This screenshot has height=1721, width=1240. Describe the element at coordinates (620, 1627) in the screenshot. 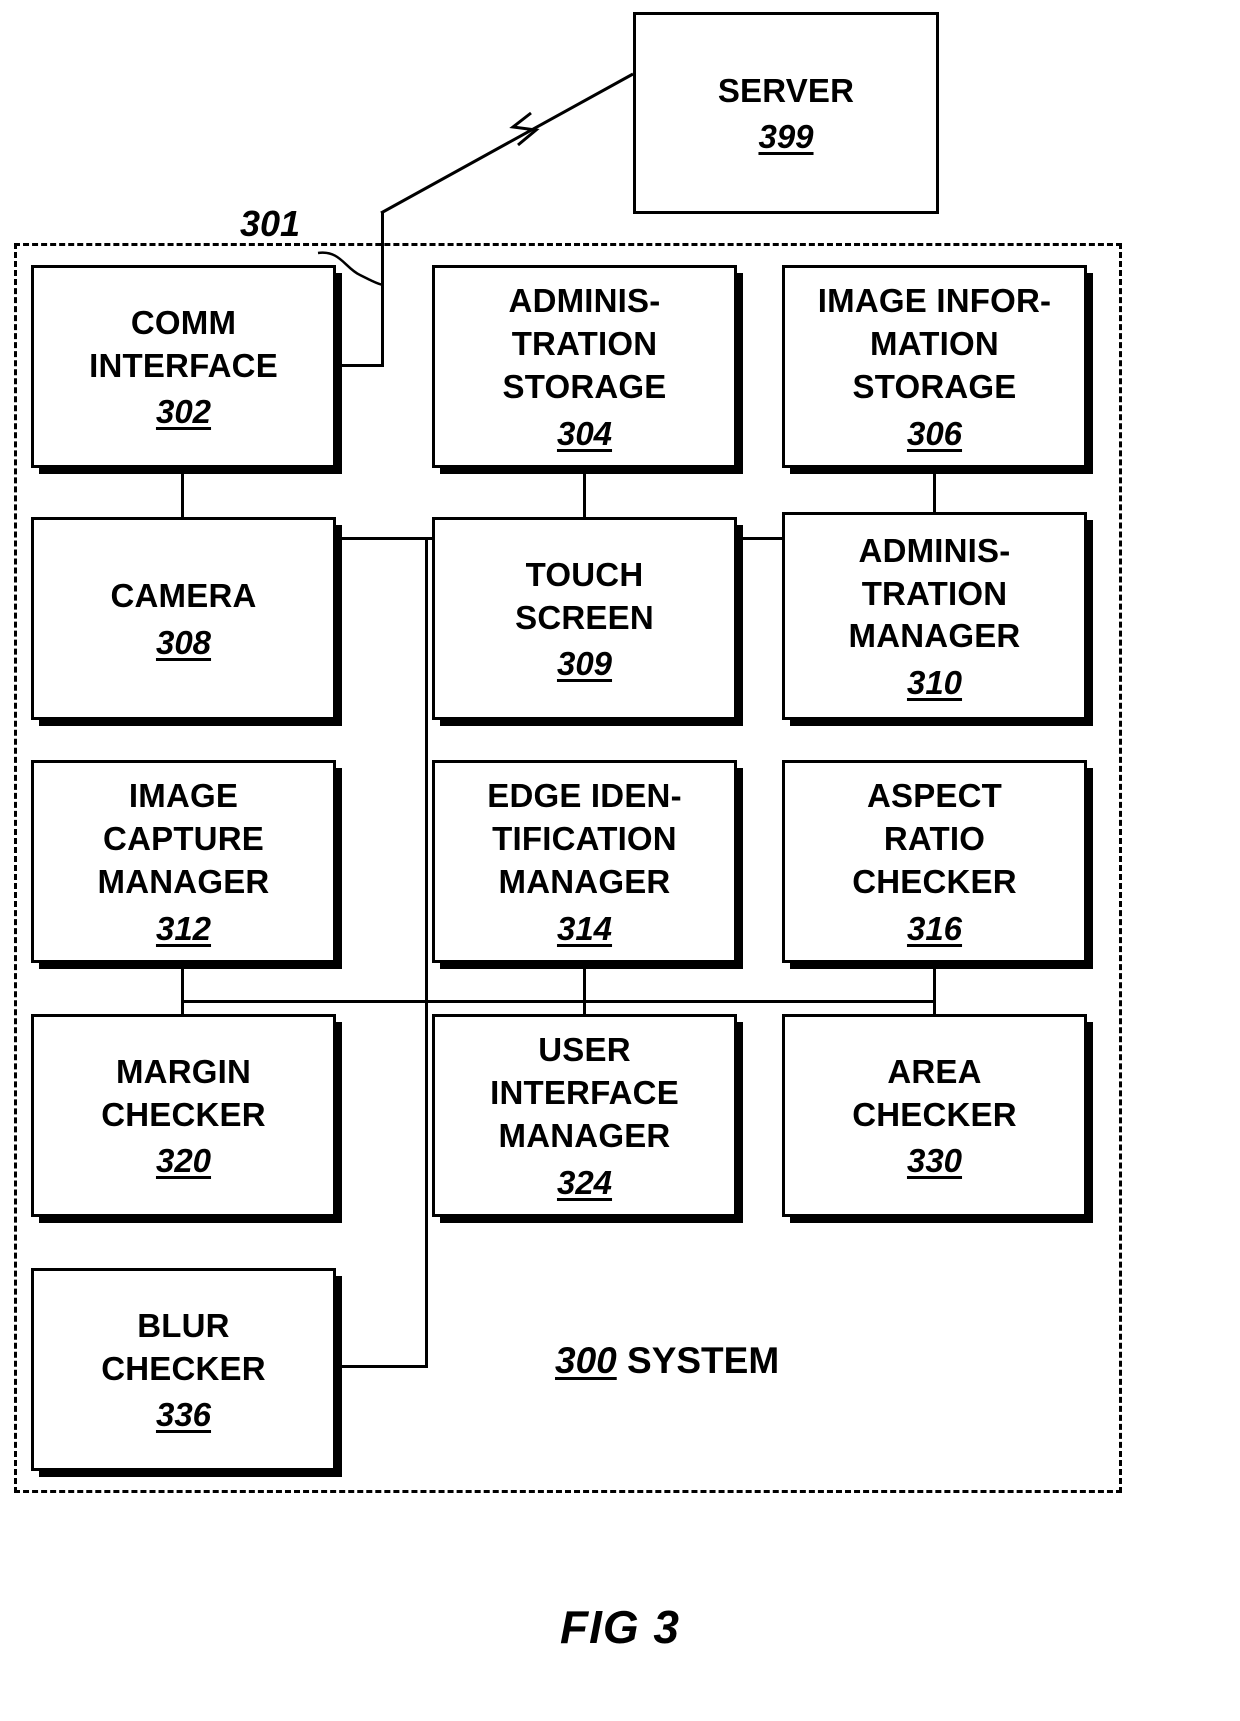

I see `figure-caption: FIG 3` at that location.